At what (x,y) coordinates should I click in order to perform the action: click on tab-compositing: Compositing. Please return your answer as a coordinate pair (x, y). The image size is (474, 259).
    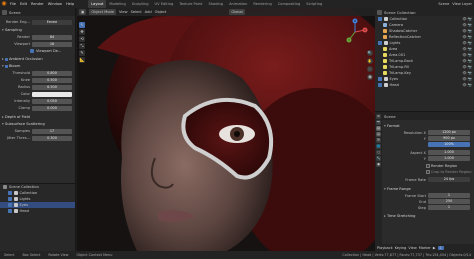
    Looking at the image, I should click on (289, 4).